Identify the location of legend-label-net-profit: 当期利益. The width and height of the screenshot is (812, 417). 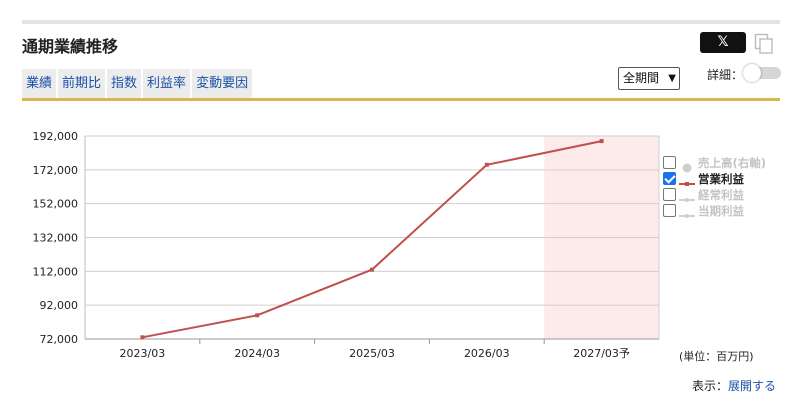
(721, 210).